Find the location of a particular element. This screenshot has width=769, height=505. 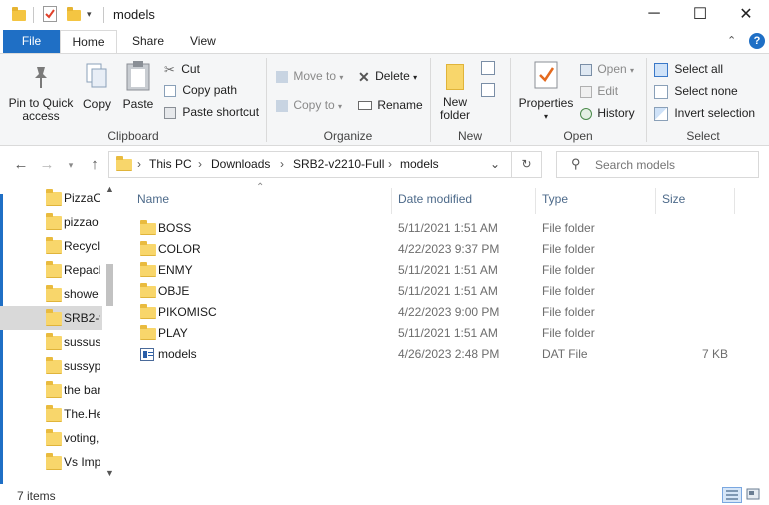

nav-item: PizzaO is located at coordinates (51, 198).